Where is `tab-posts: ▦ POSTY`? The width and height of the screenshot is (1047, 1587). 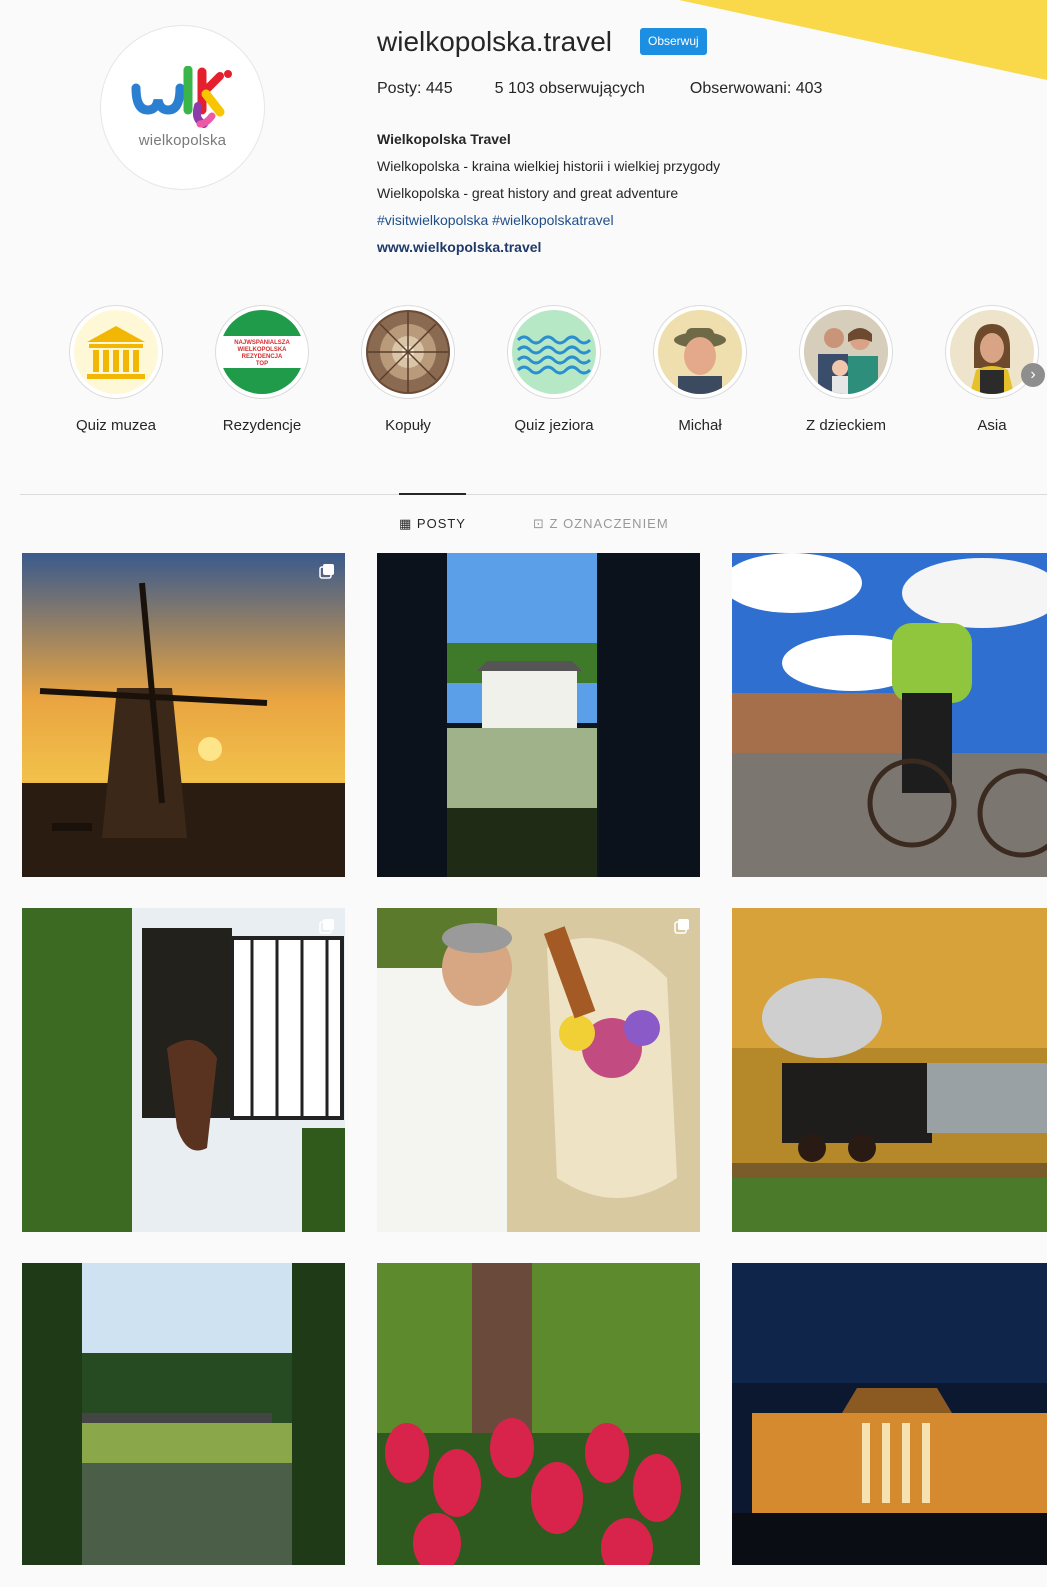 tab-posts: ▦ POSTY is located at coordinates (432, 524).